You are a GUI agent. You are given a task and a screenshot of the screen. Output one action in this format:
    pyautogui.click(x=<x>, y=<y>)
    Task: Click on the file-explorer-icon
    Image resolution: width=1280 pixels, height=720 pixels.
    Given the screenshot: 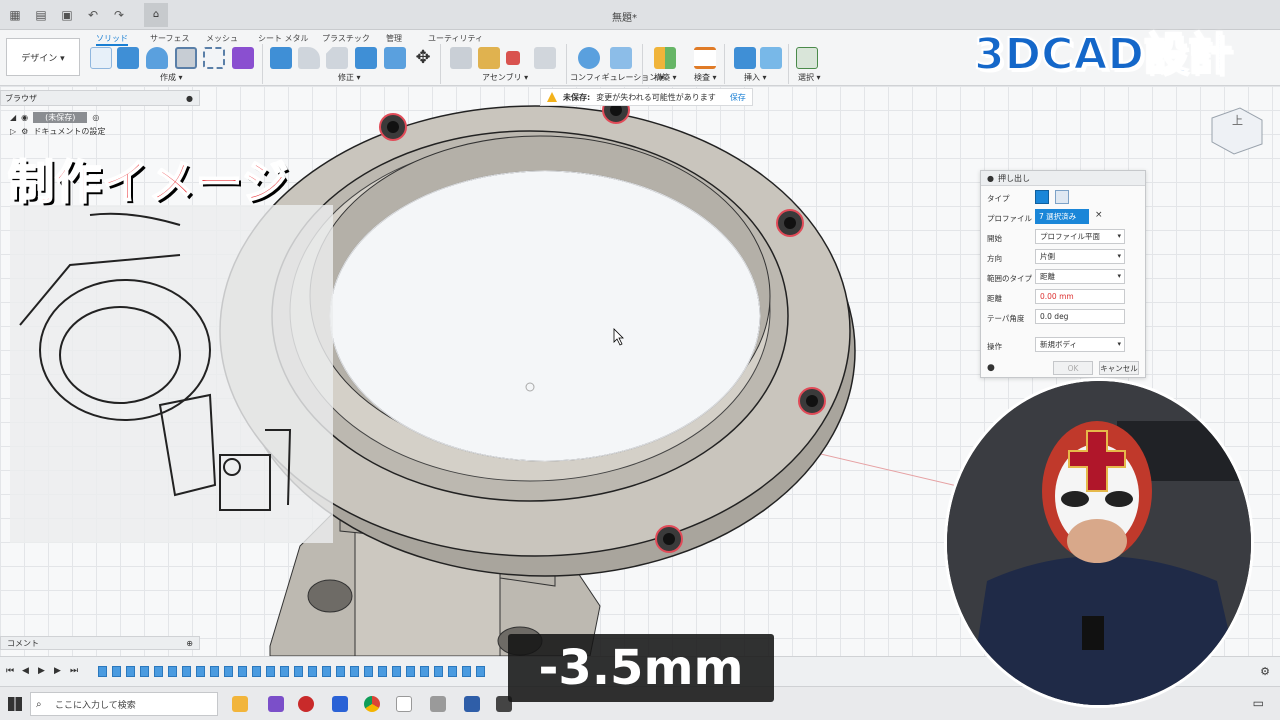 What is the action you would take?
    pyautogui.click(x=240, y=704)
    